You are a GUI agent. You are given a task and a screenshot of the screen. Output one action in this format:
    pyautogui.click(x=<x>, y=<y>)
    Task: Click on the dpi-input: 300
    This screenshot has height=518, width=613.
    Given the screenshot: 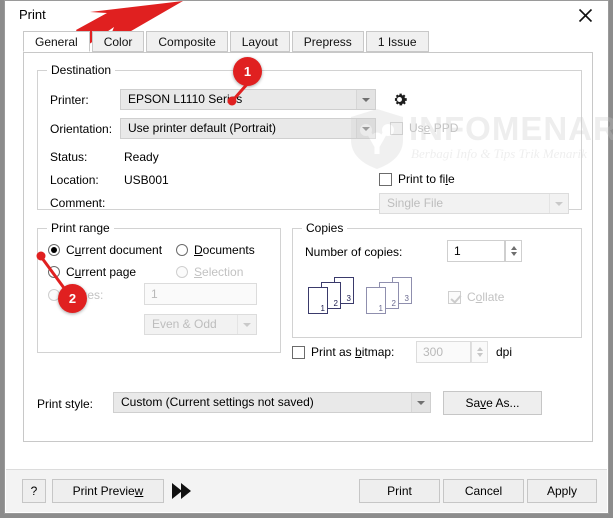 What is the action you would take?
    pyautogui.click(x=443, y=352)
    